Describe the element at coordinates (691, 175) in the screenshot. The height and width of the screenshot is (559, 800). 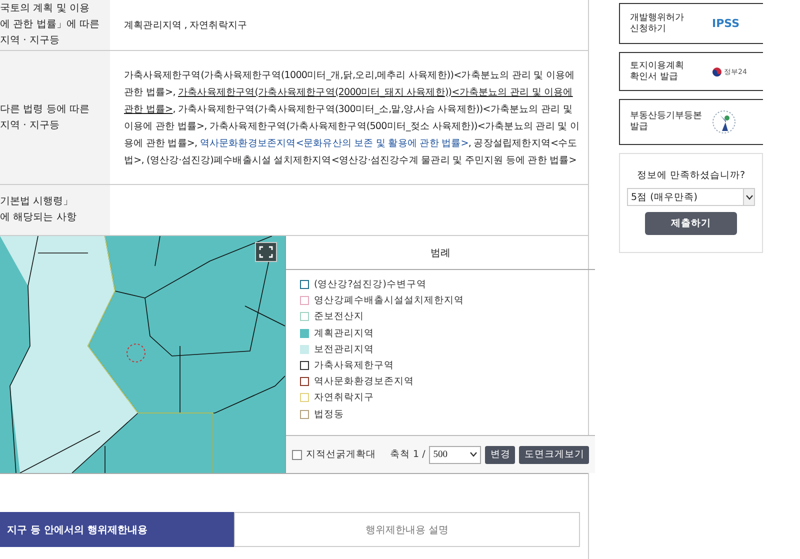
I see `survey-question: 정보에 만족하셨습니까?` at that location.